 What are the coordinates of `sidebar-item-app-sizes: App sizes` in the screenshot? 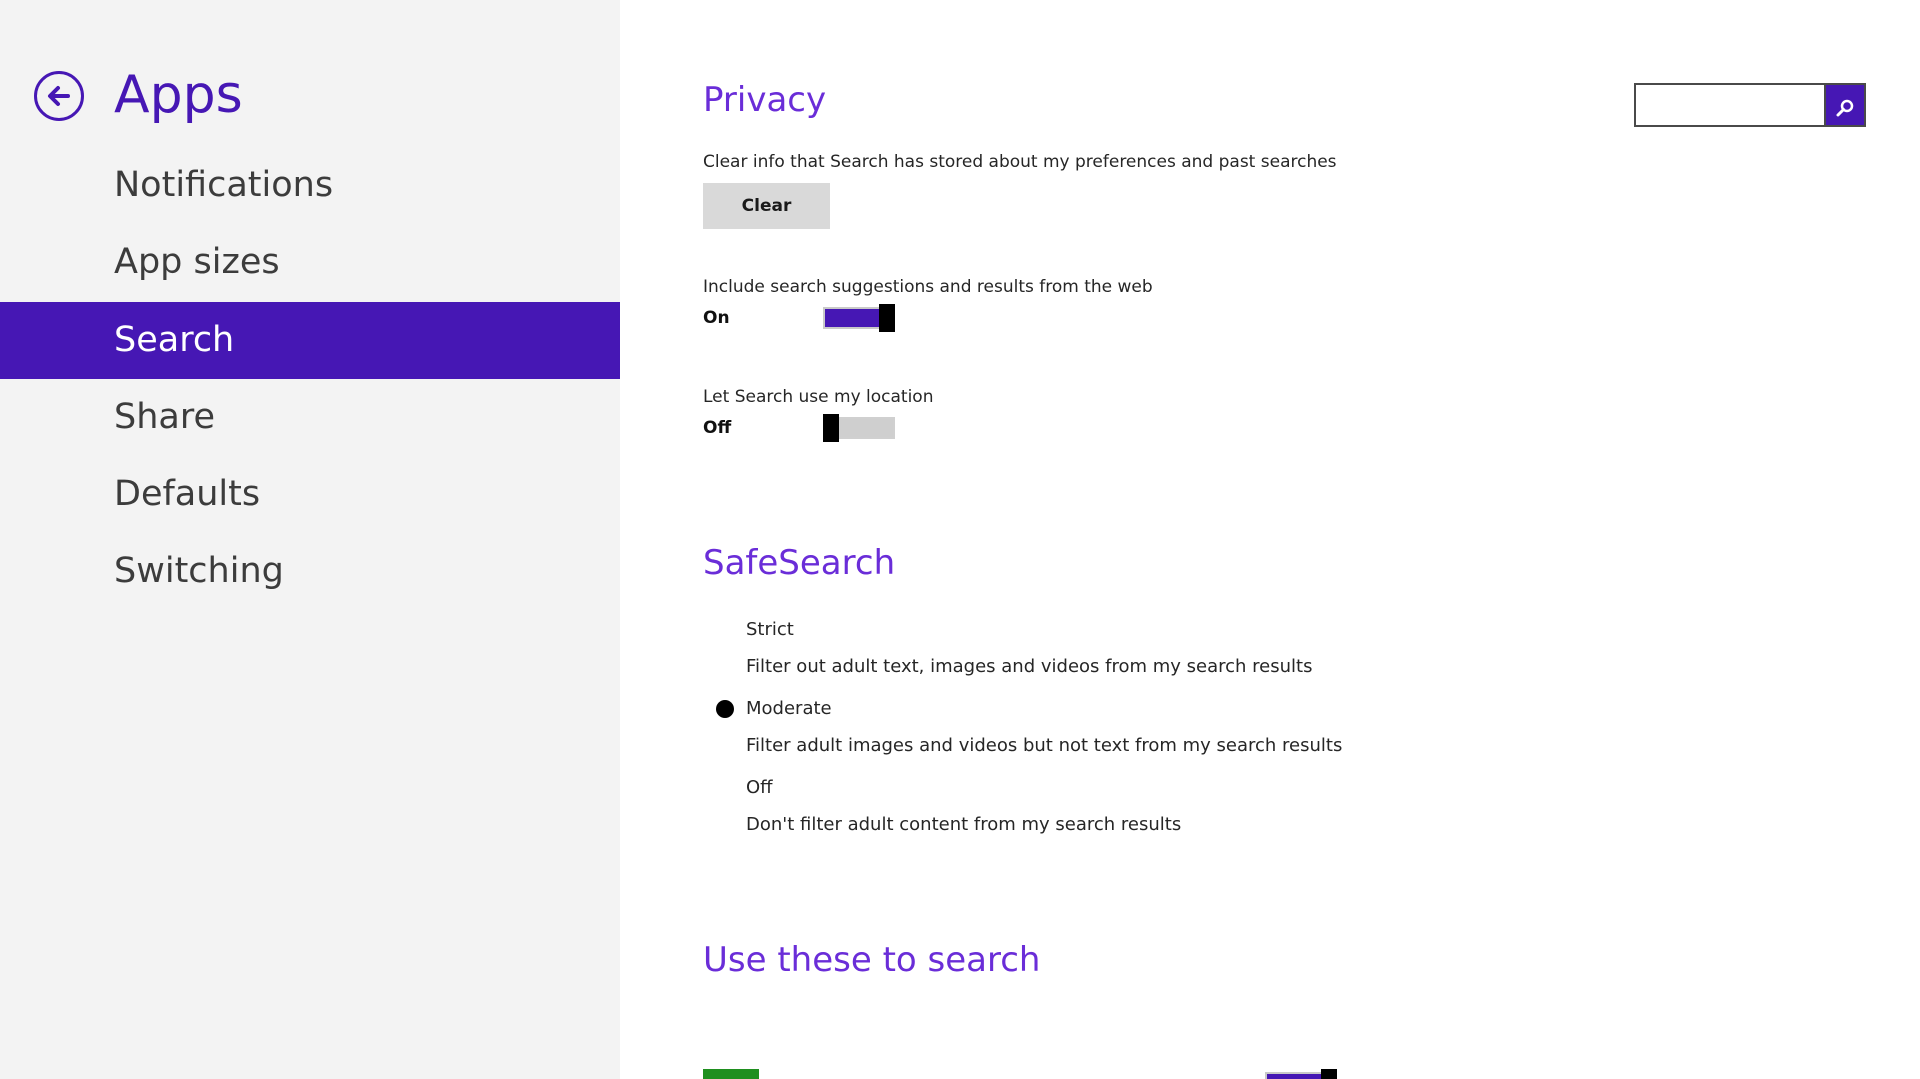 It's located at (310, 262).